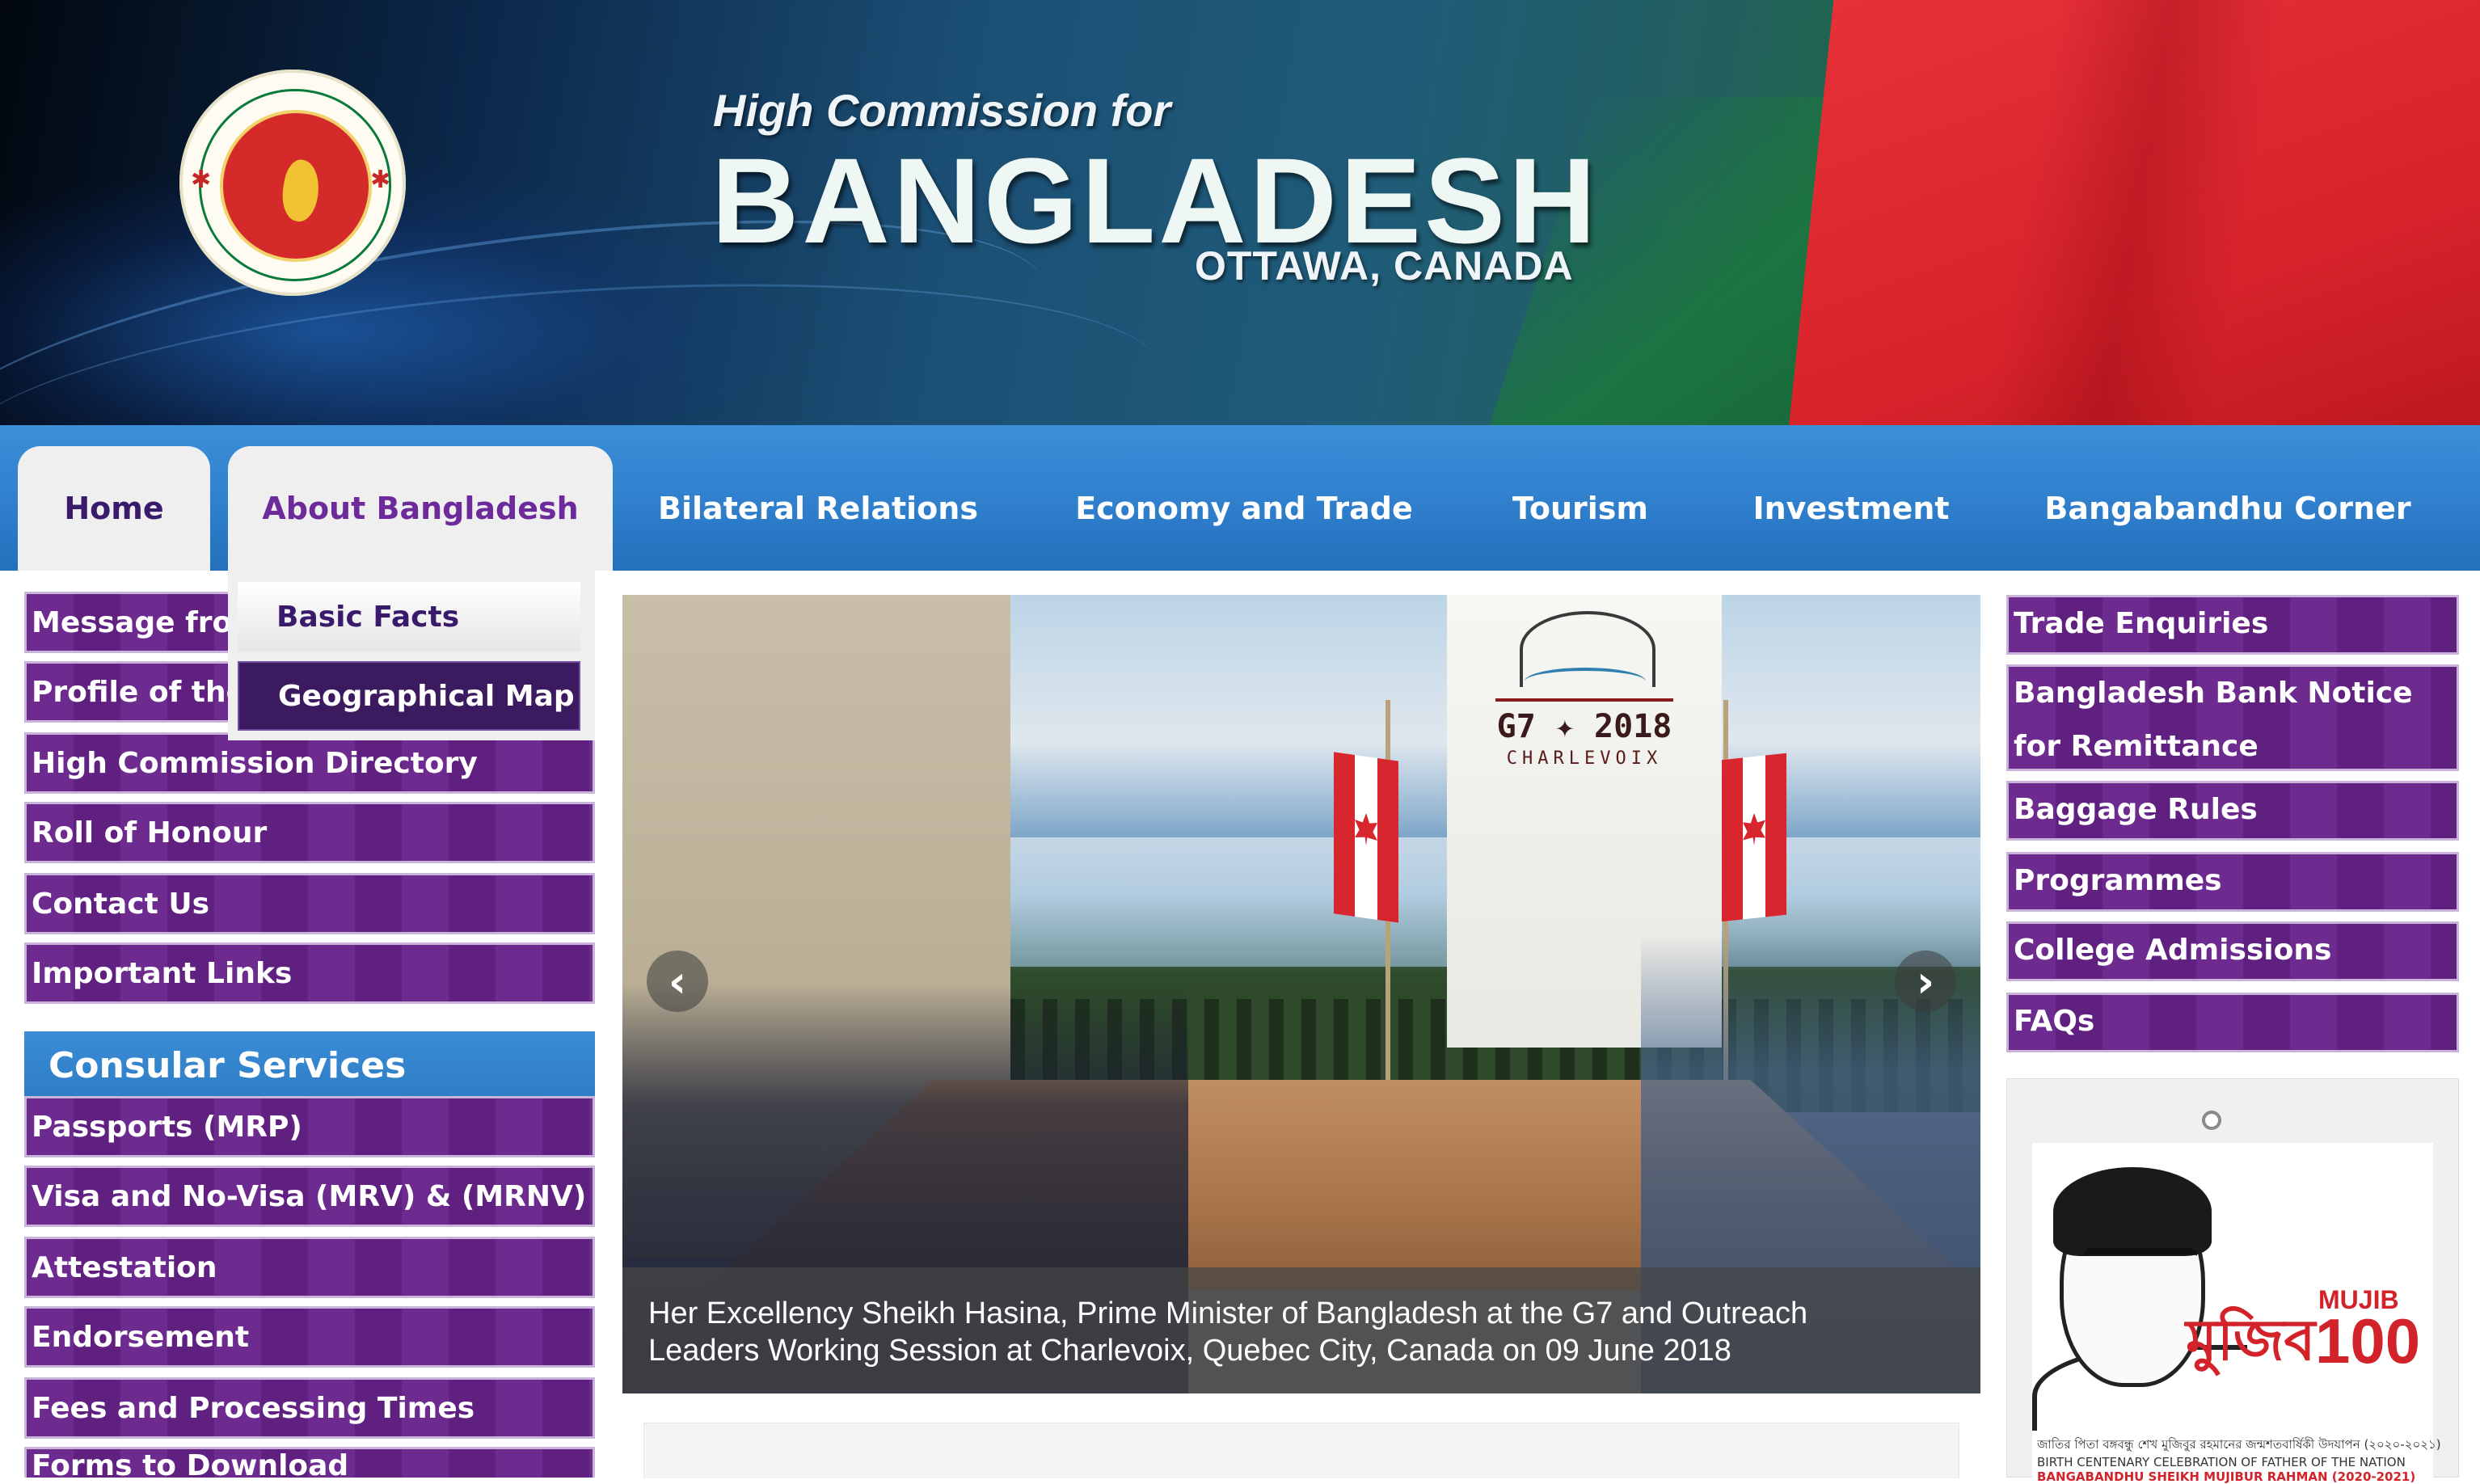  I want to click on right-menu-item: Trade Enquiries, so click(2232, 625).